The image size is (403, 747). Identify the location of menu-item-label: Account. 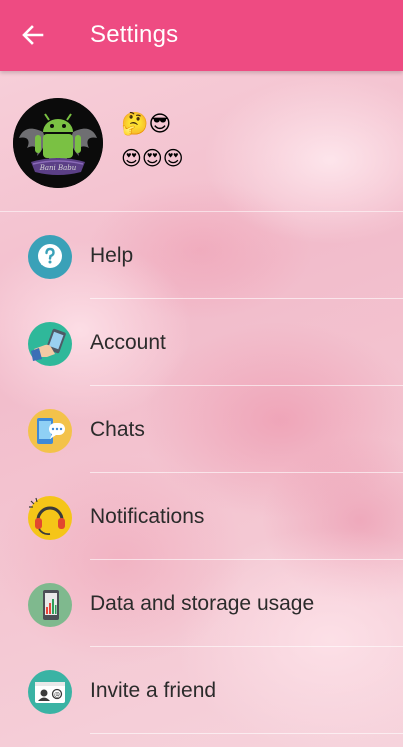
(128, 342).